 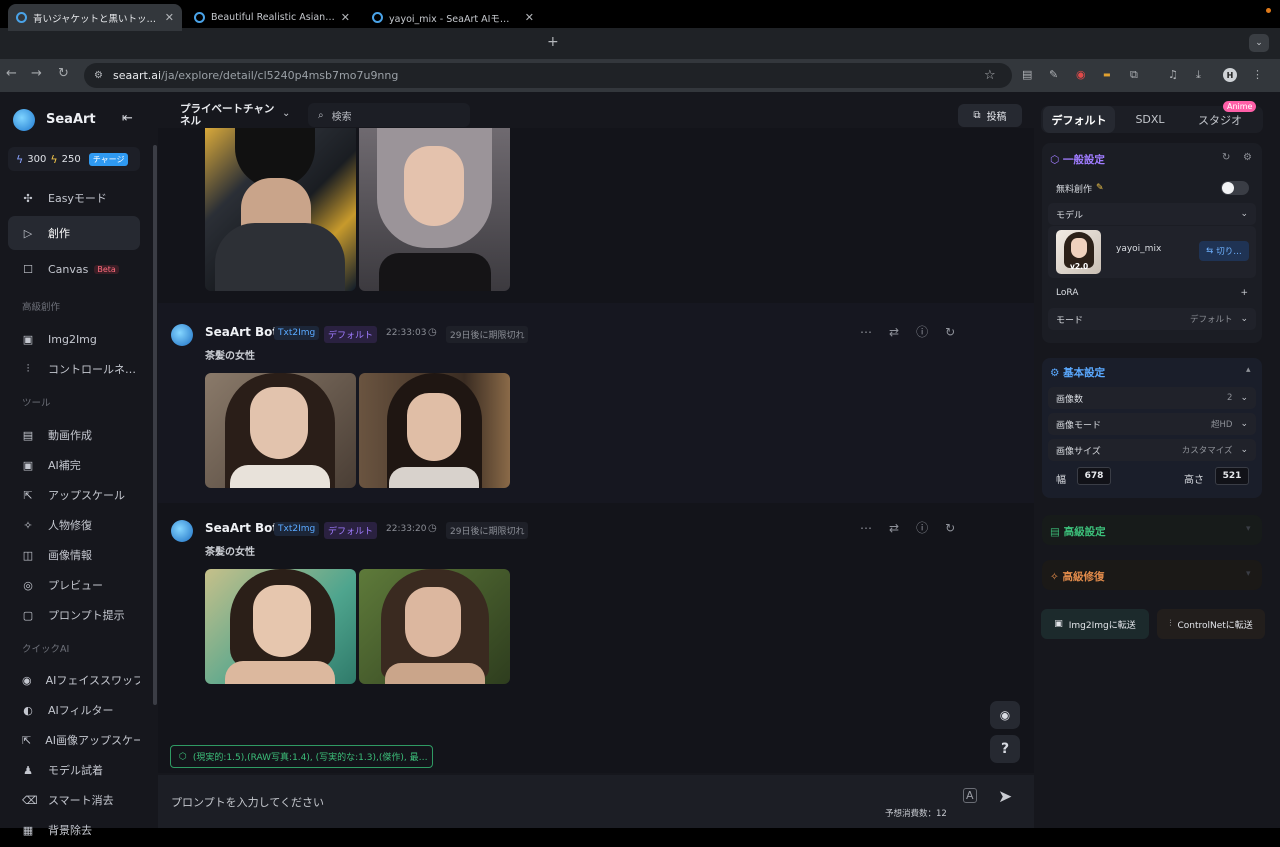 I want to click on pen-extension-icon: ✎, so click(x=1053, y=74).